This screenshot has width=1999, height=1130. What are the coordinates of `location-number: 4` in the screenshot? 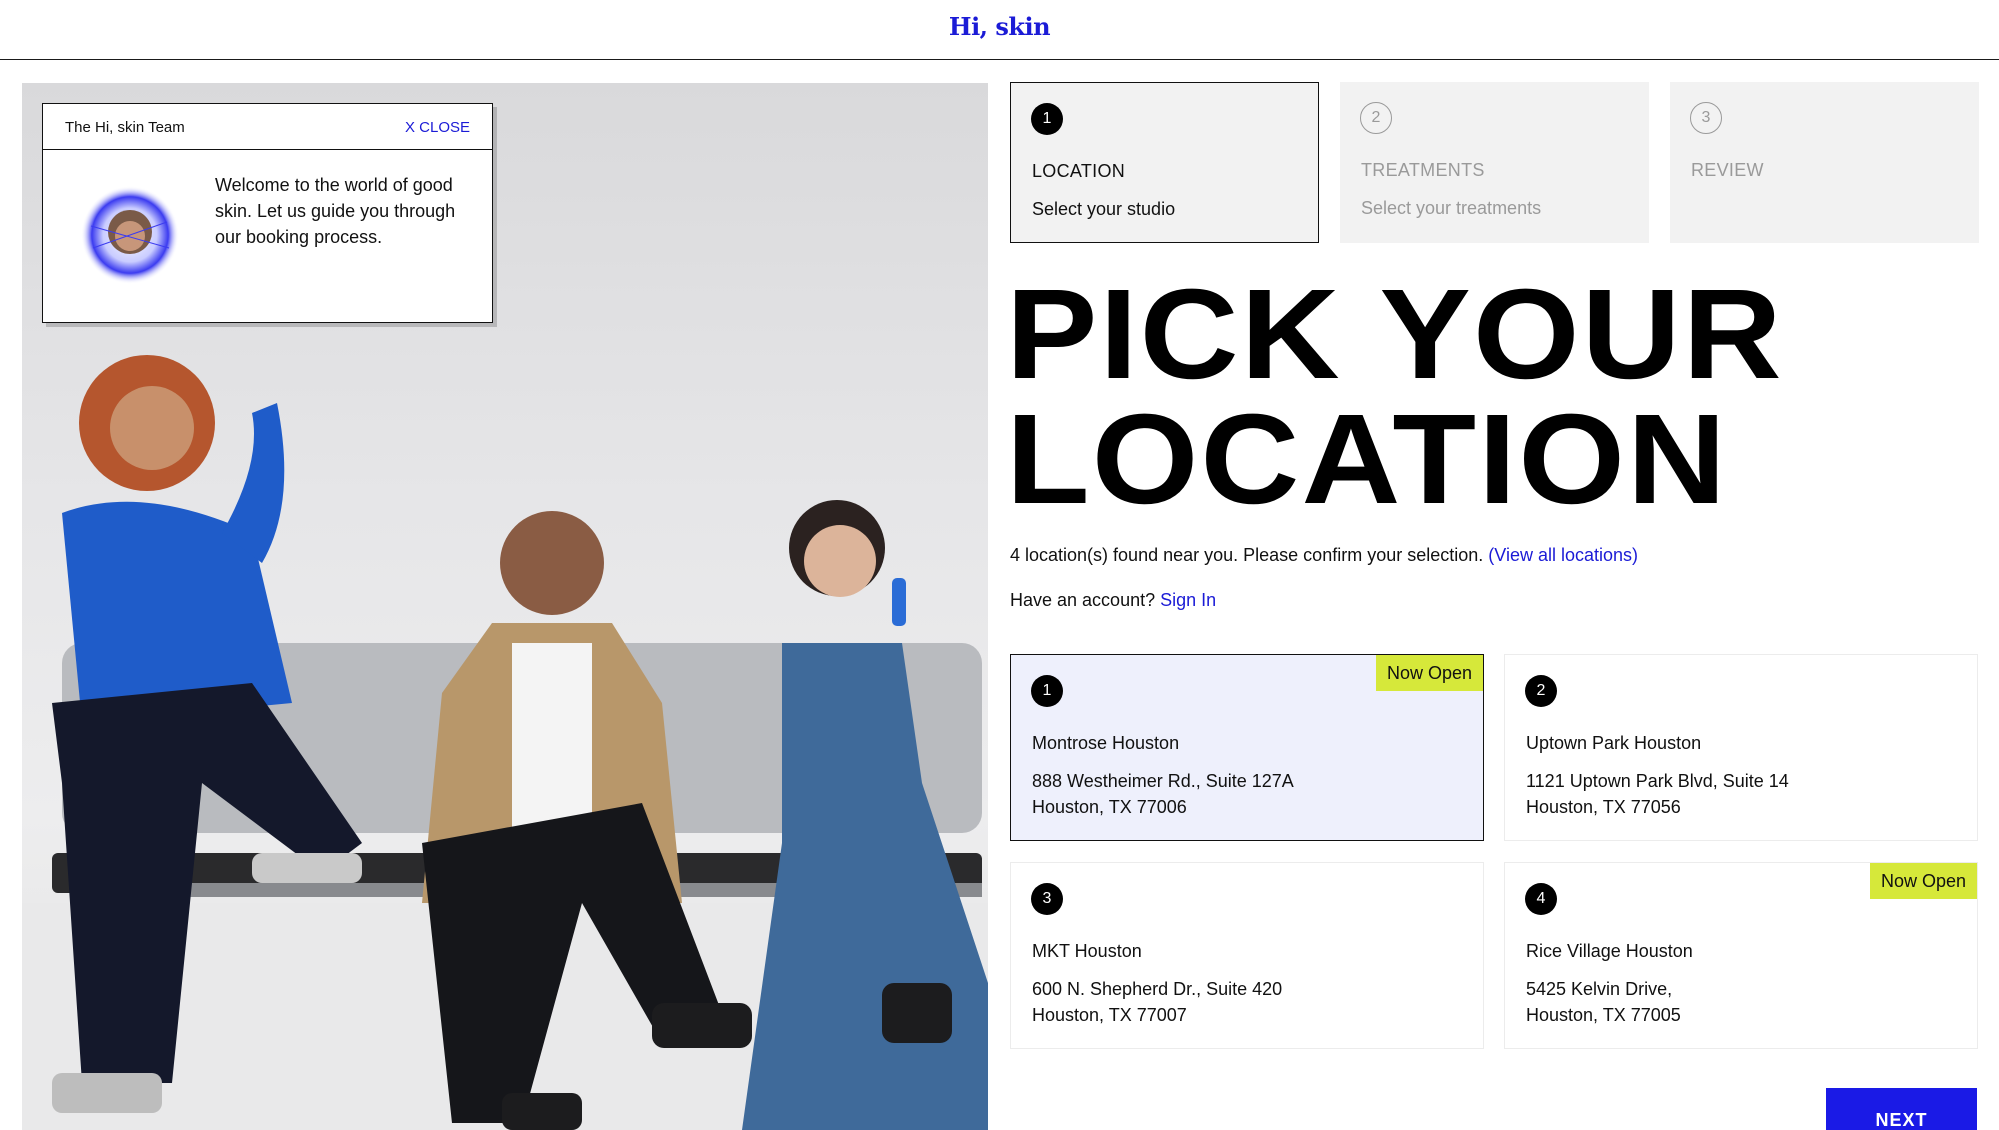 It's located at (1541, 899).